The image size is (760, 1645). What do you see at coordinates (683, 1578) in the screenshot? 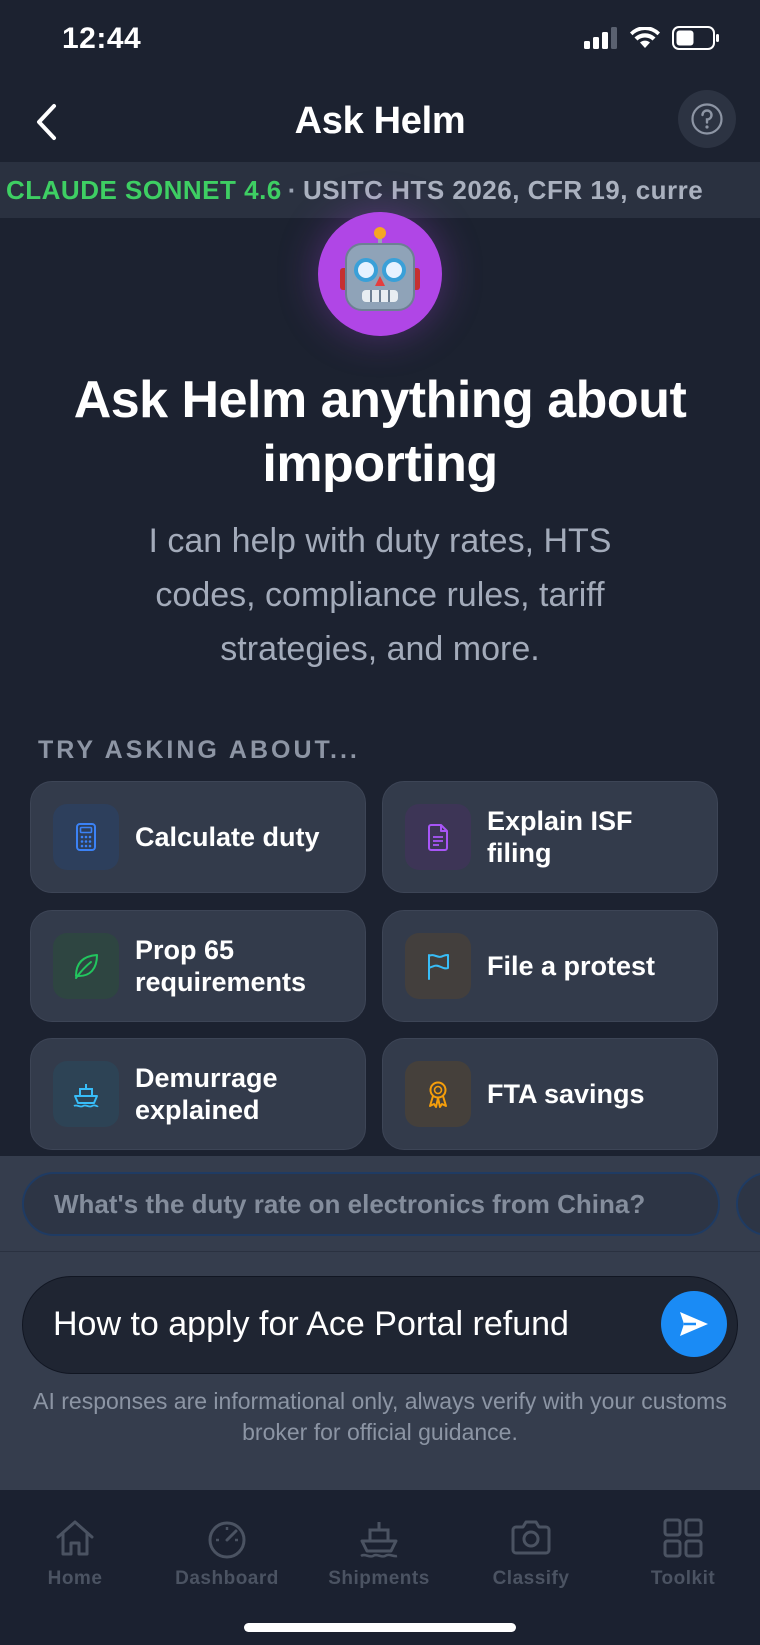
I see `tab-label: Toolkit` at bounding box center [683, 1578].